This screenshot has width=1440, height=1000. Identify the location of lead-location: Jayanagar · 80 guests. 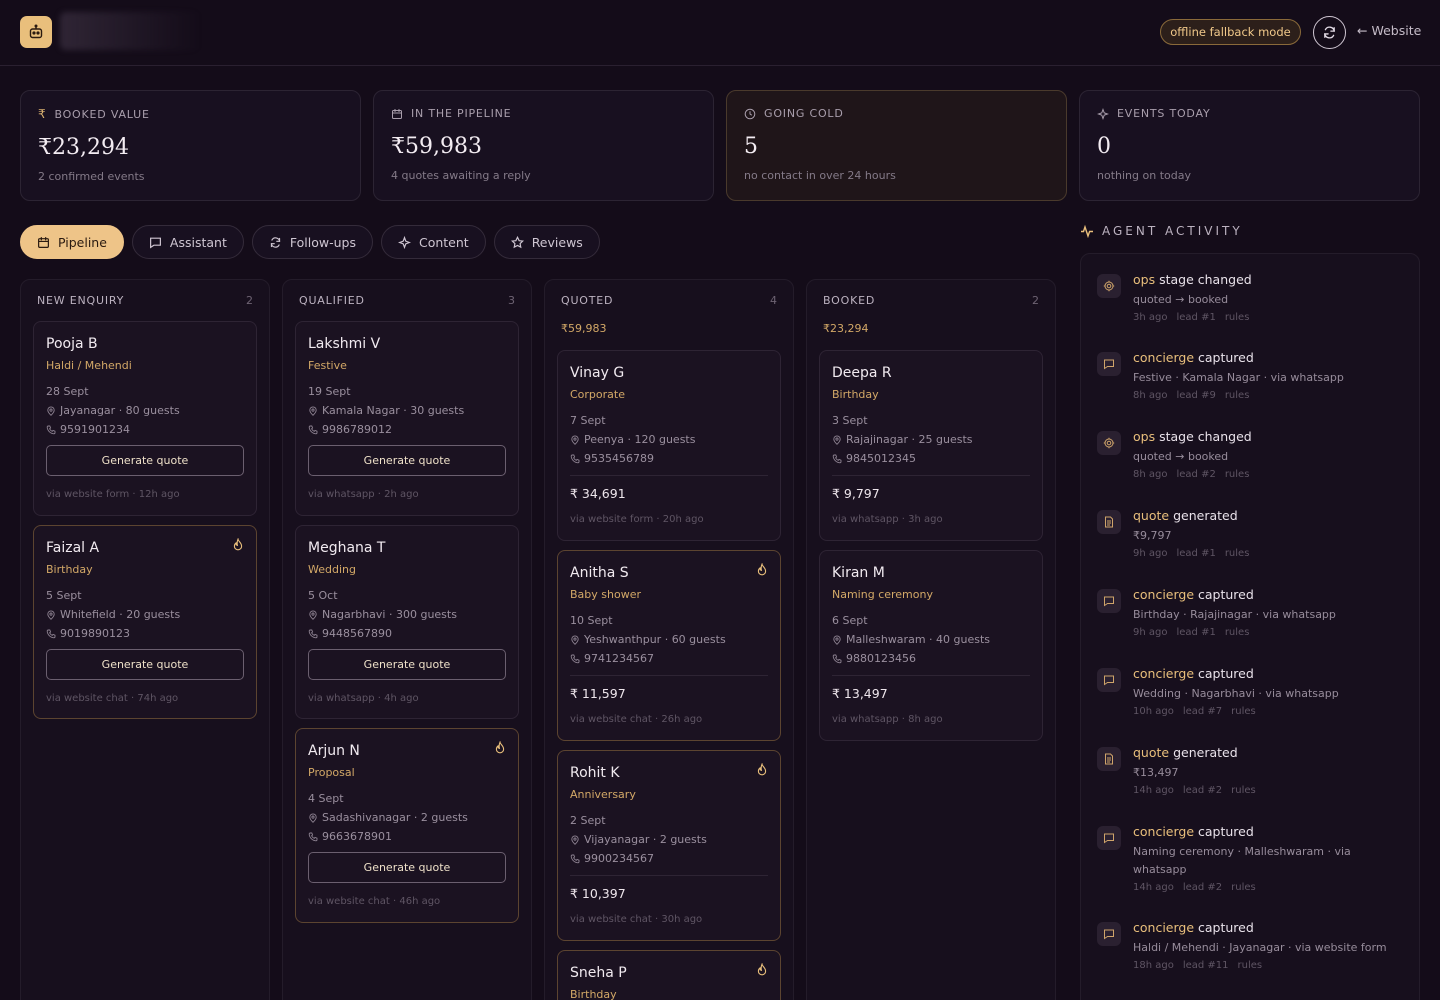
(120, 410).